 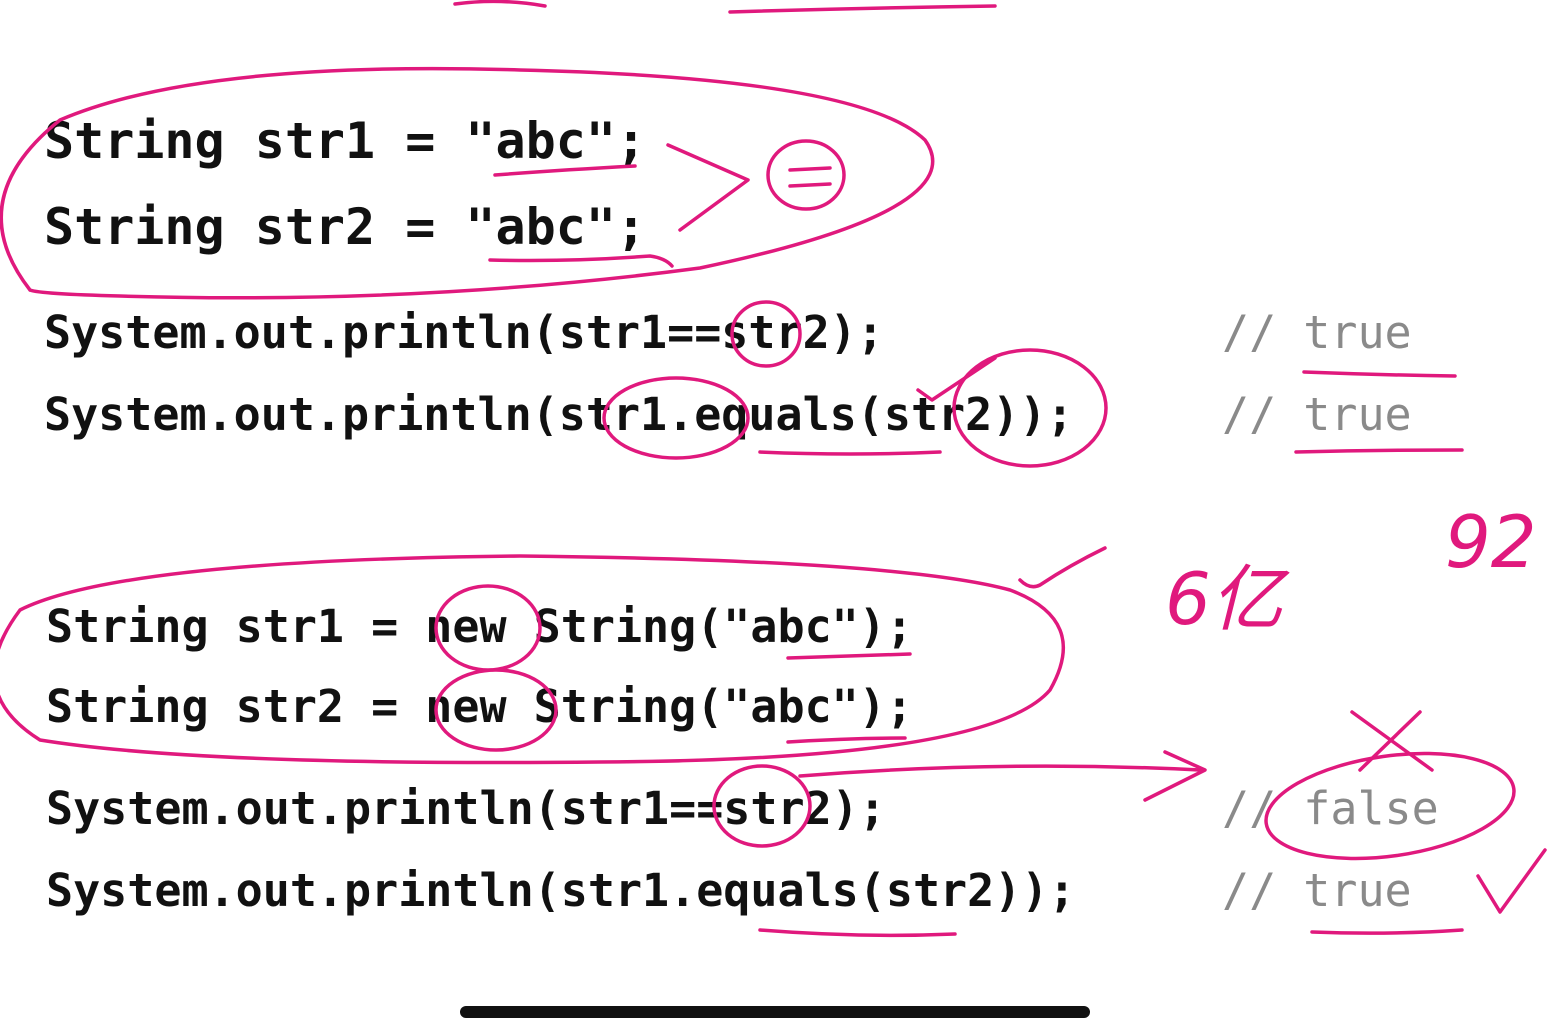 I want to click on block1-ellipse, so click(x=467, y=183).